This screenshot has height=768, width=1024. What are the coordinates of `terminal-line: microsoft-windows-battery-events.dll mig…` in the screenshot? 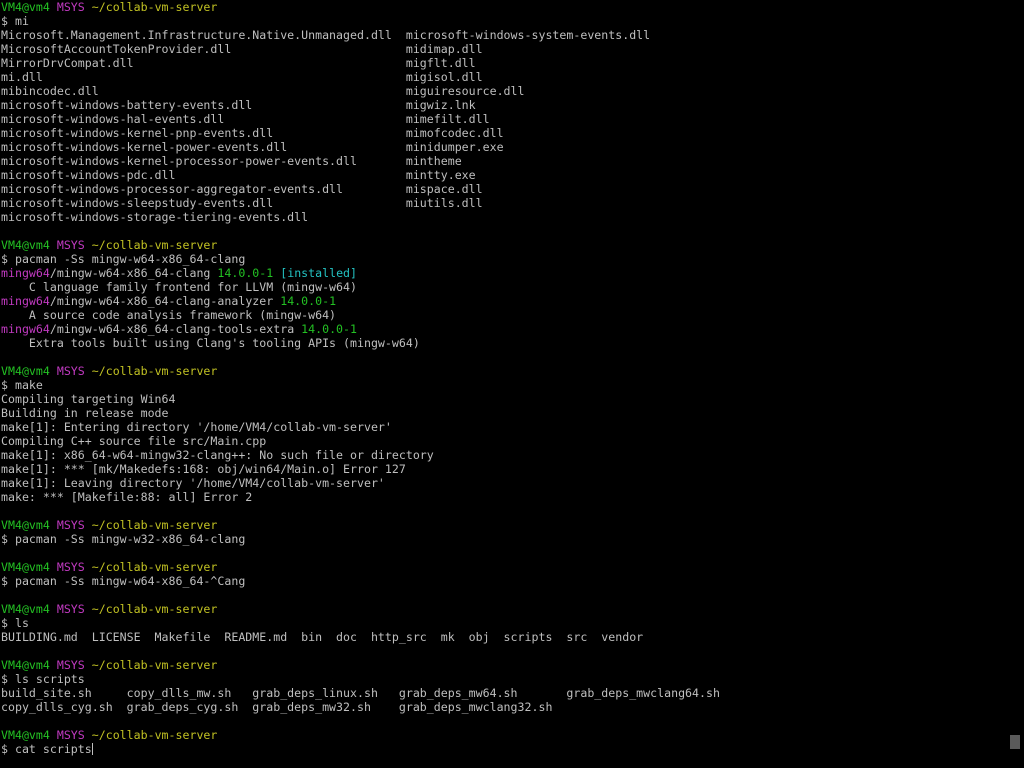 It's located at (360, 105).